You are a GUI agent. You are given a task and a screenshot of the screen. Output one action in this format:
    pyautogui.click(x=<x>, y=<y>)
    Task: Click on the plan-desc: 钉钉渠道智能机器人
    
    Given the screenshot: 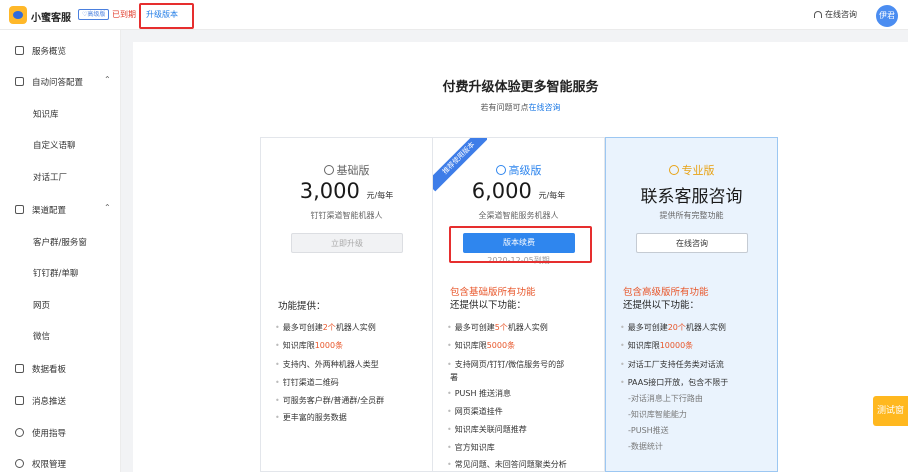 What is the action you would take?
    pyautogui.click(x=346, y=215)
    